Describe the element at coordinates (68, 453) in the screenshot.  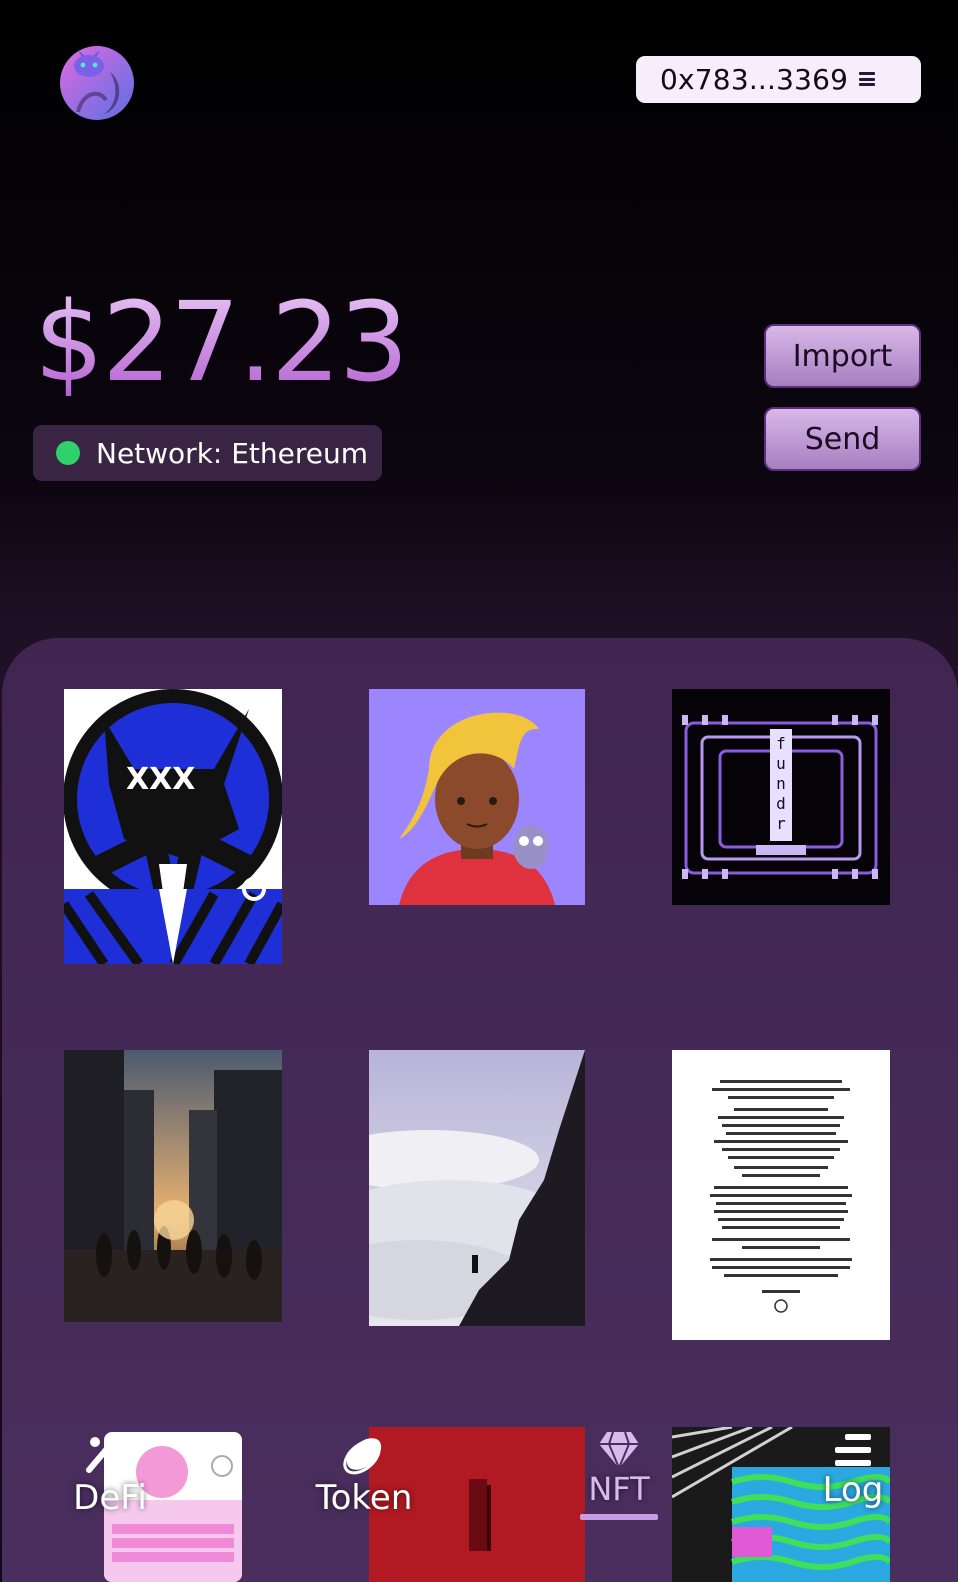
I see `network-status-dot` at that location.